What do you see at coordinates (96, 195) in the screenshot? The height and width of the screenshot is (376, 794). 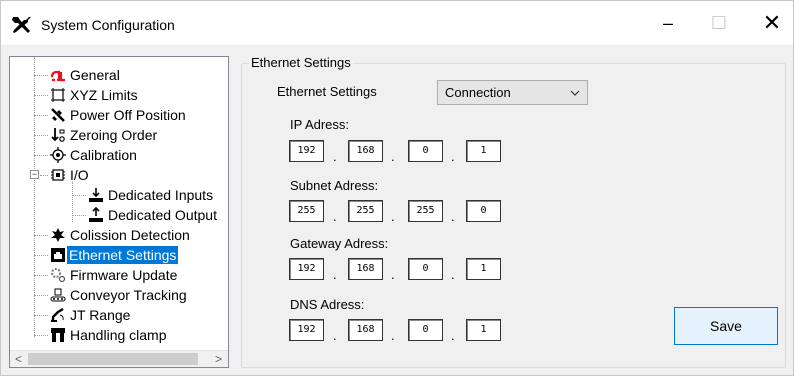 I see `dedicated-inputs-icon` at bounding box center [96, 195].